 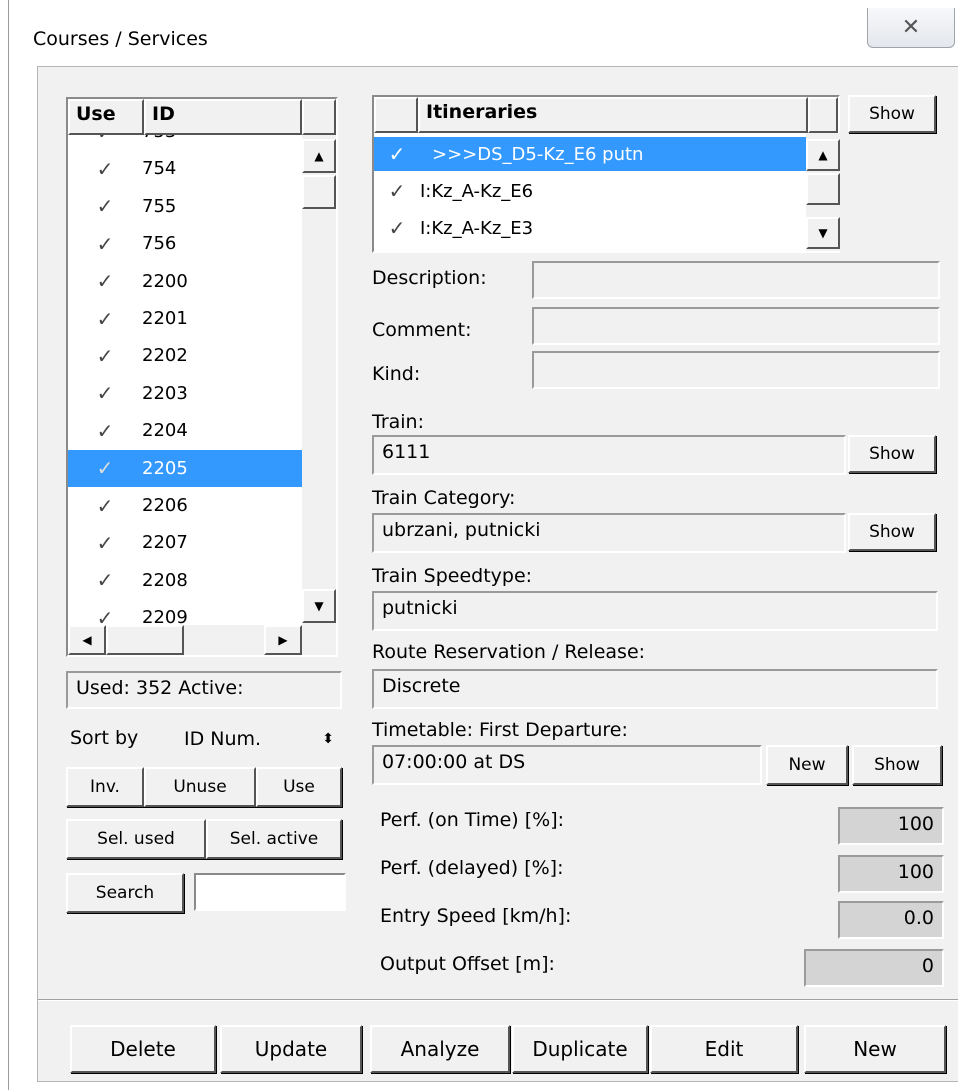 What do you see at coordinates (892, 114) in the screenshot?
I see `itineraries-show-button: Show` at bounding box center [892, 114].